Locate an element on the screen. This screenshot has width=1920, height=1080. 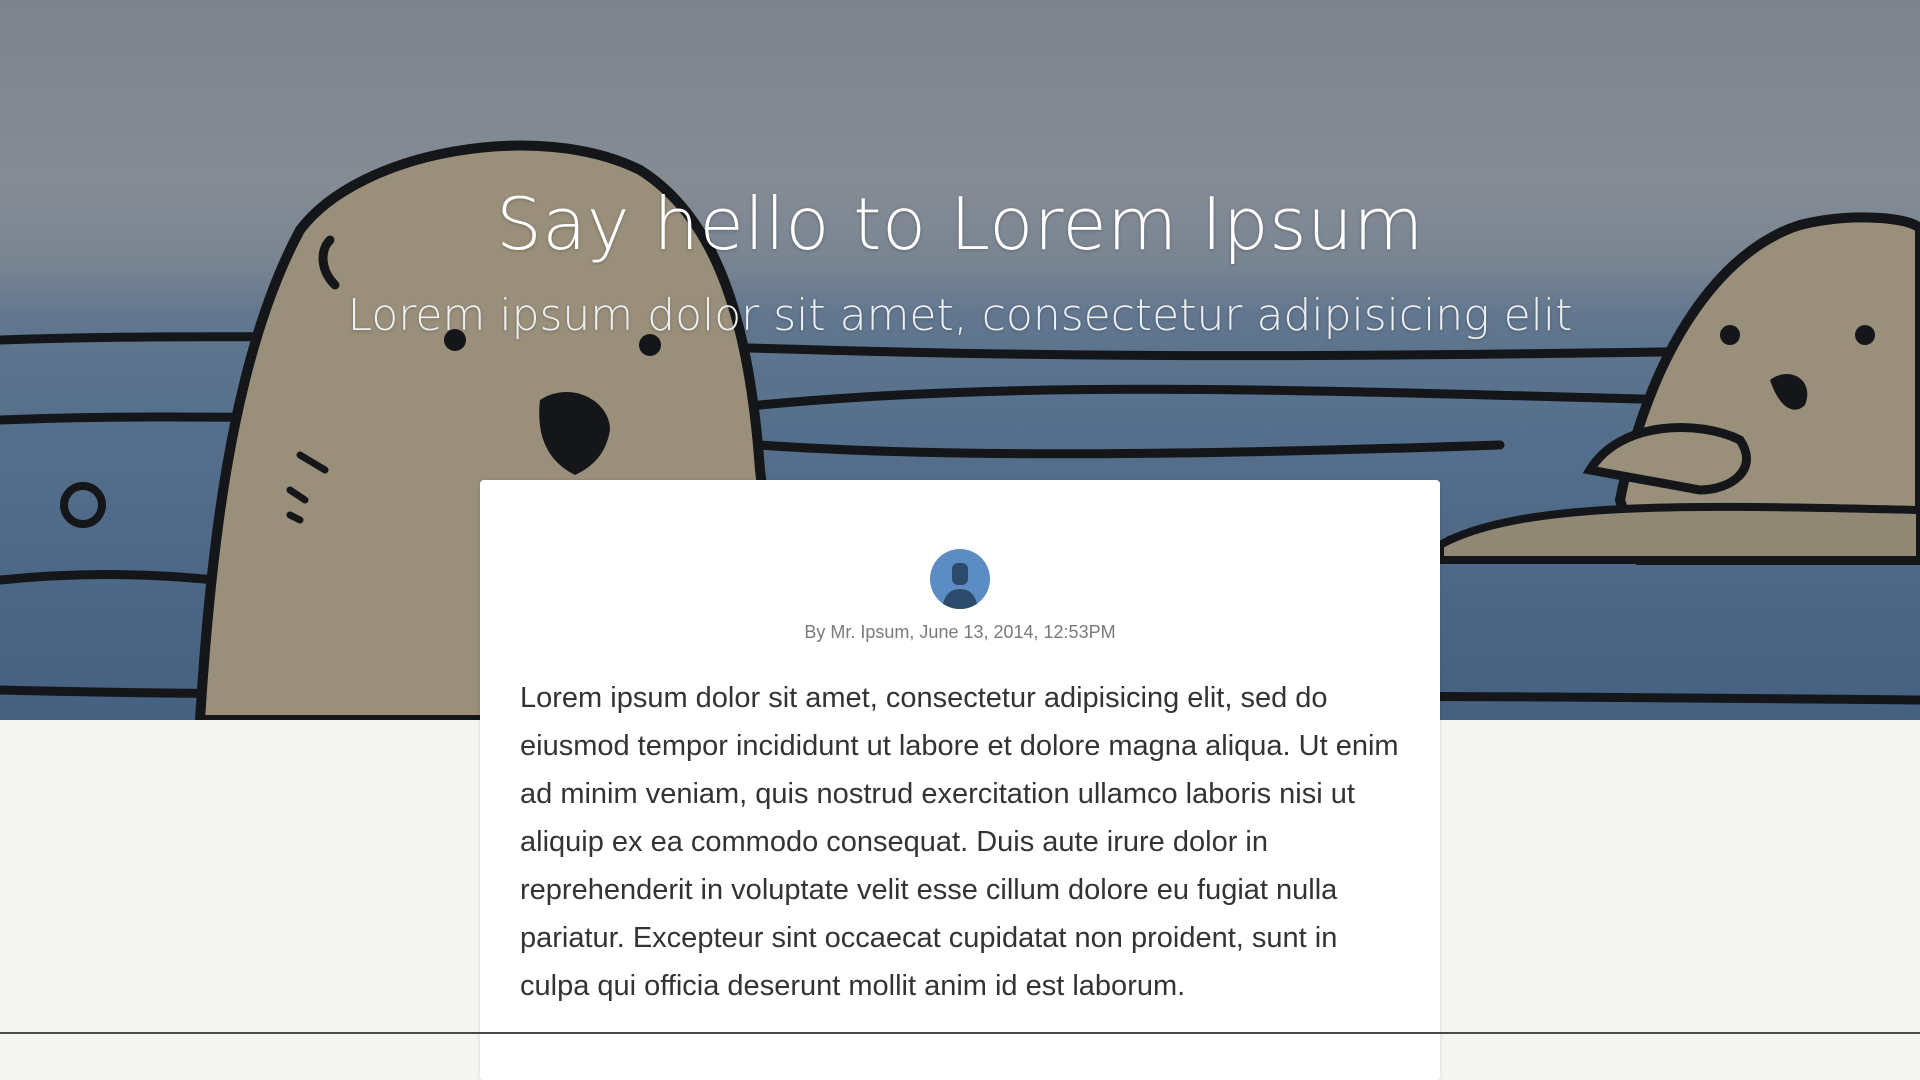
user-avatar-icon is located at coordinates (960, 579).